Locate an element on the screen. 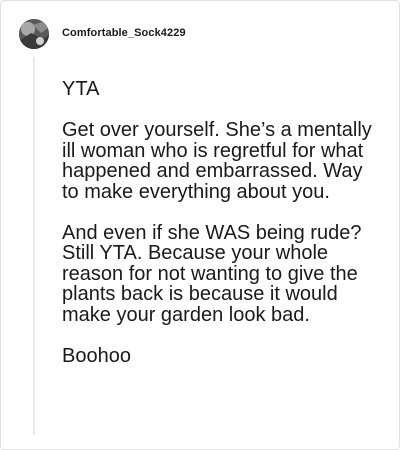 This screenshot has width=400, height=450. avatar-image is located at coordinates (34, 34).